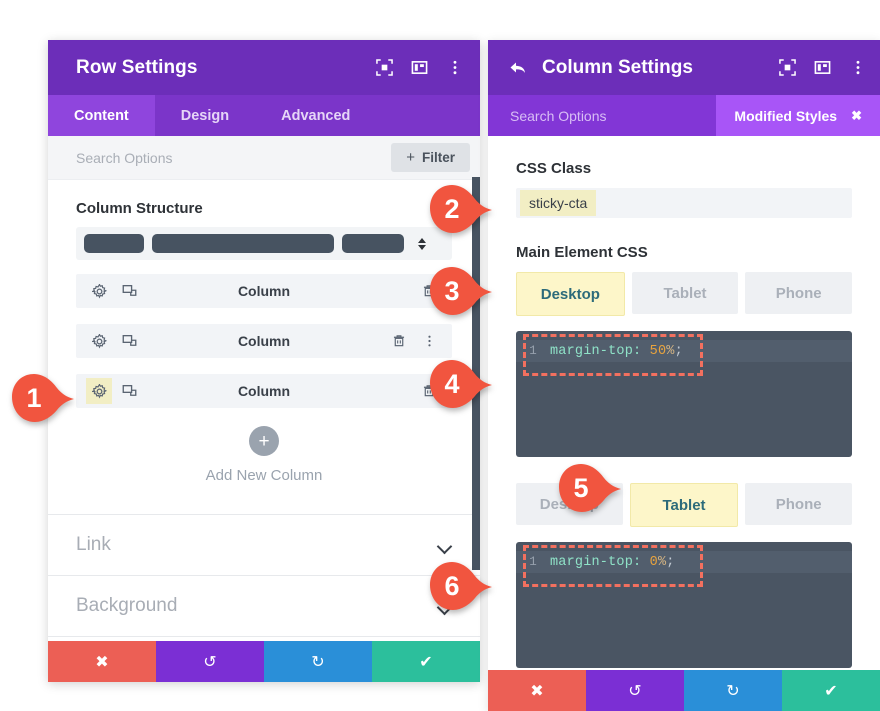  I want to click on row-search-input: Search Options, so click(233, 158).